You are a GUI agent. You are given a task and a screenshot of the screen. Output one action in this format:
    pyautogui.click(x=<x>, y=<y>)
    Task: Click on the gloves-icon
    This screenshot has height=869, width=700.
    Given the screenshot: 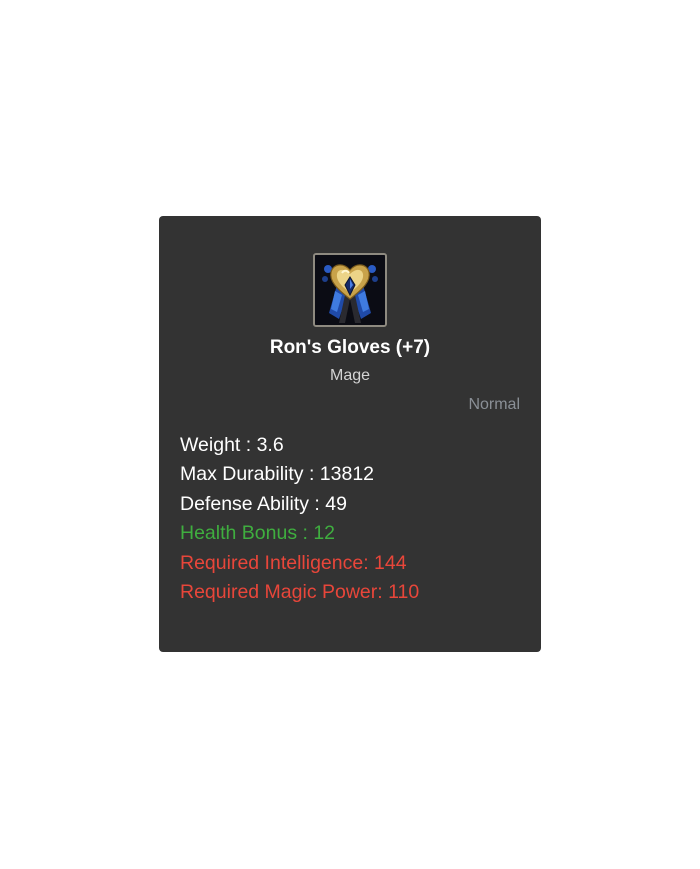 What is the action you would take?
    pyautogui.click(x=350, y=290)
    